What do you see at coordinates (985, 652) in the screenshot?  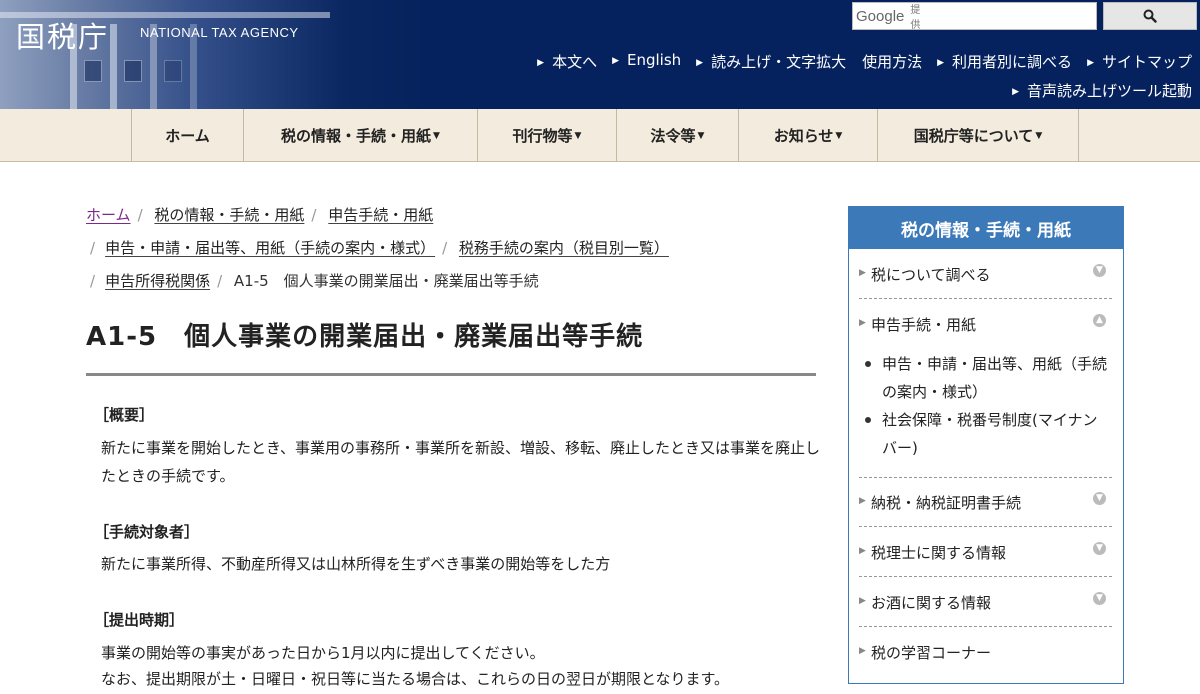 I see `sidebar-item-tax-learning: ▶ 税の学習コーナー` at bounding box center [985, 652].